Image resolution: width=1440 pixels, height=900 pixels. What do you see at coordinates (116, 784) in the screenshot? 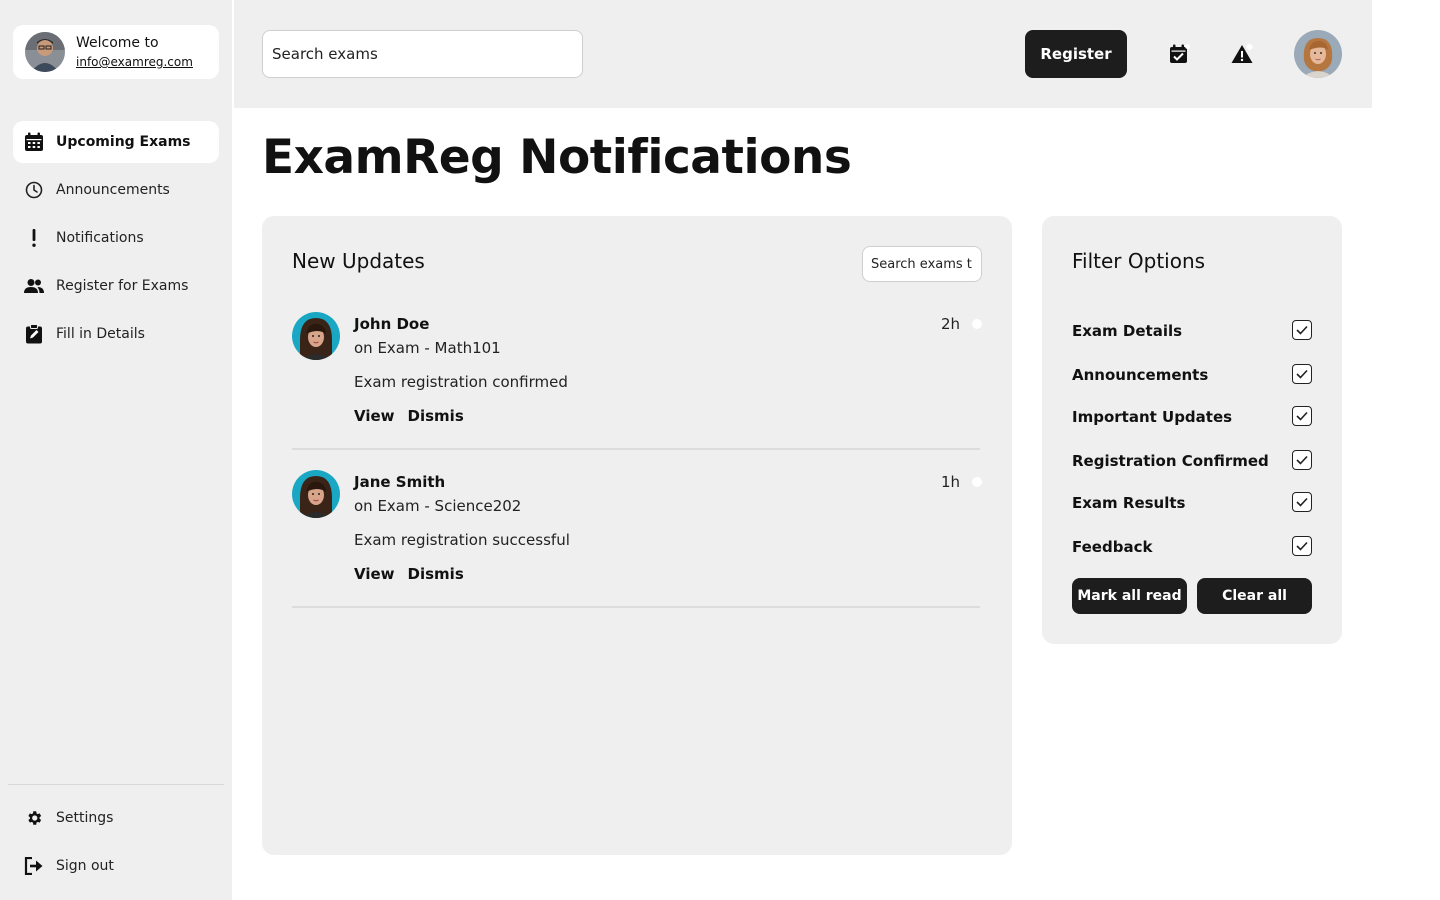
I see `sidebar-divider` at bounding box center [116, 784].